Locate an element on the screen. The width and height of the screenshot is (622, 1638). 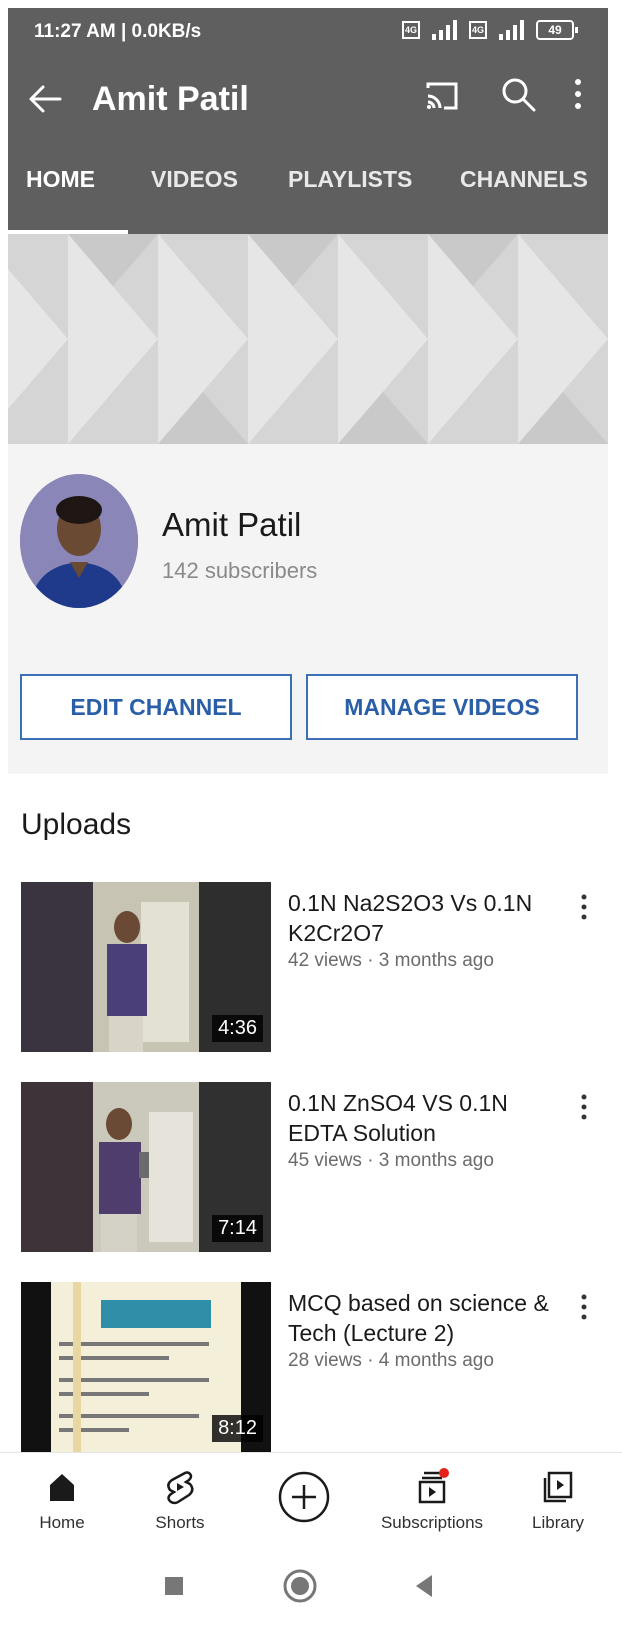
nav-home: Home is located at coordinates (62, 1499).